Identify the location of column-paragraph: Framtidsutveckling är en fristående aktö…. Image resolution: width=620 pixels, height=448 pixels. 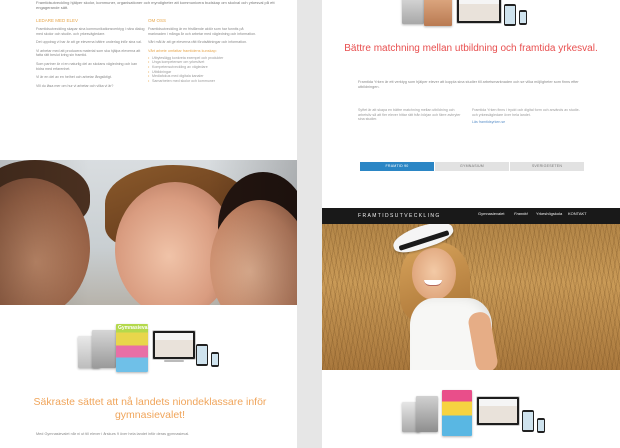
(202, 31).